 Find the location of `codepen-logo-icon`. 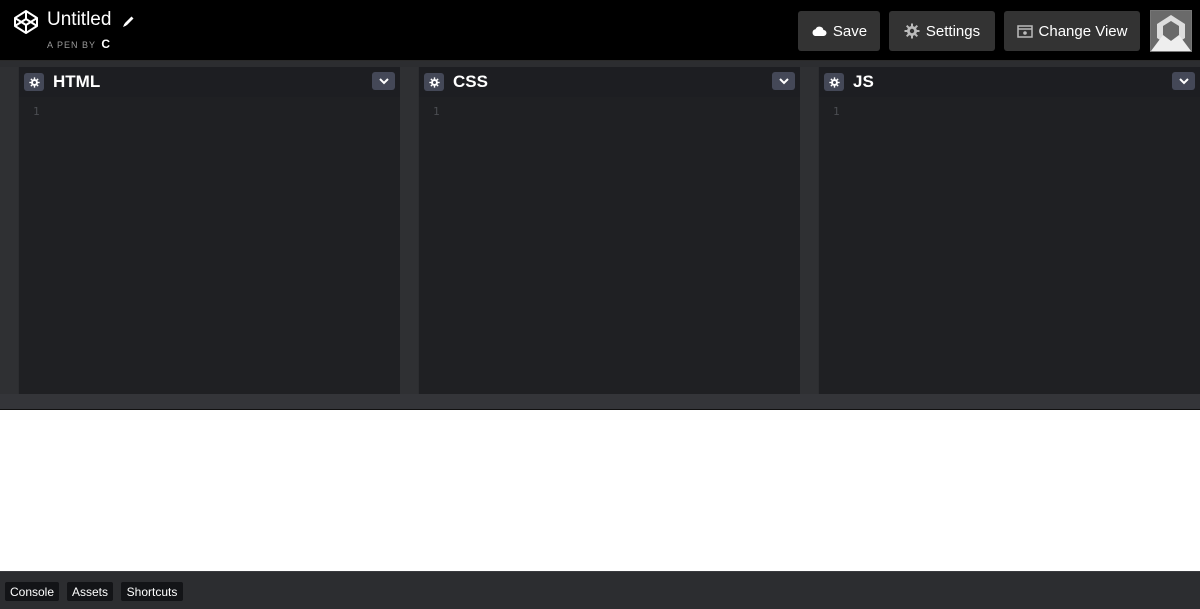

codepen-logo-icon is located at coordinates (26, 22).